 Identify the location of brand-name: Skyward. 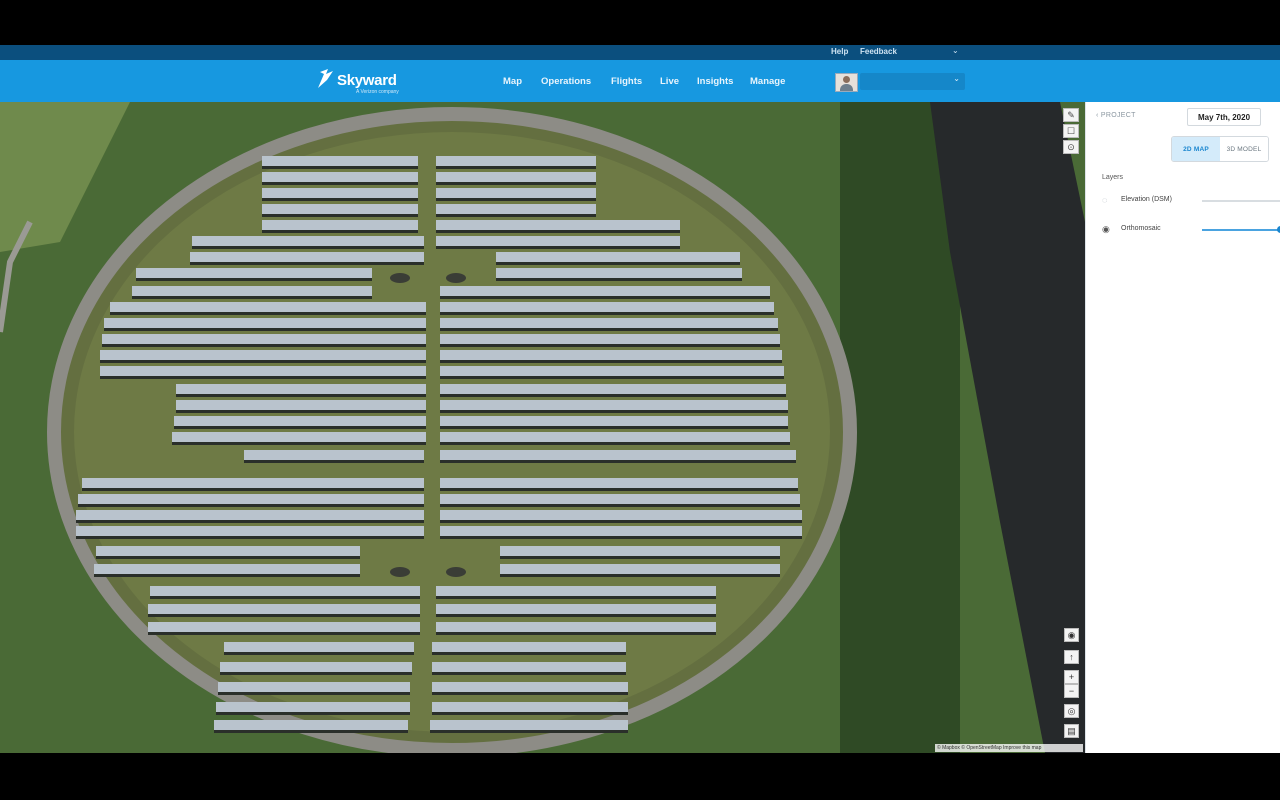
(367, 80).